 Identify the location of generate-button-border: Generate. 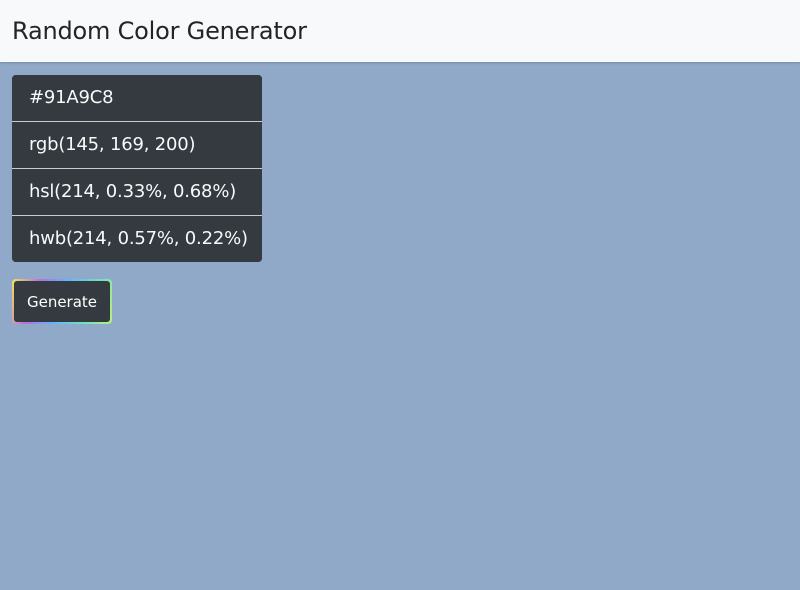
(62, 301).